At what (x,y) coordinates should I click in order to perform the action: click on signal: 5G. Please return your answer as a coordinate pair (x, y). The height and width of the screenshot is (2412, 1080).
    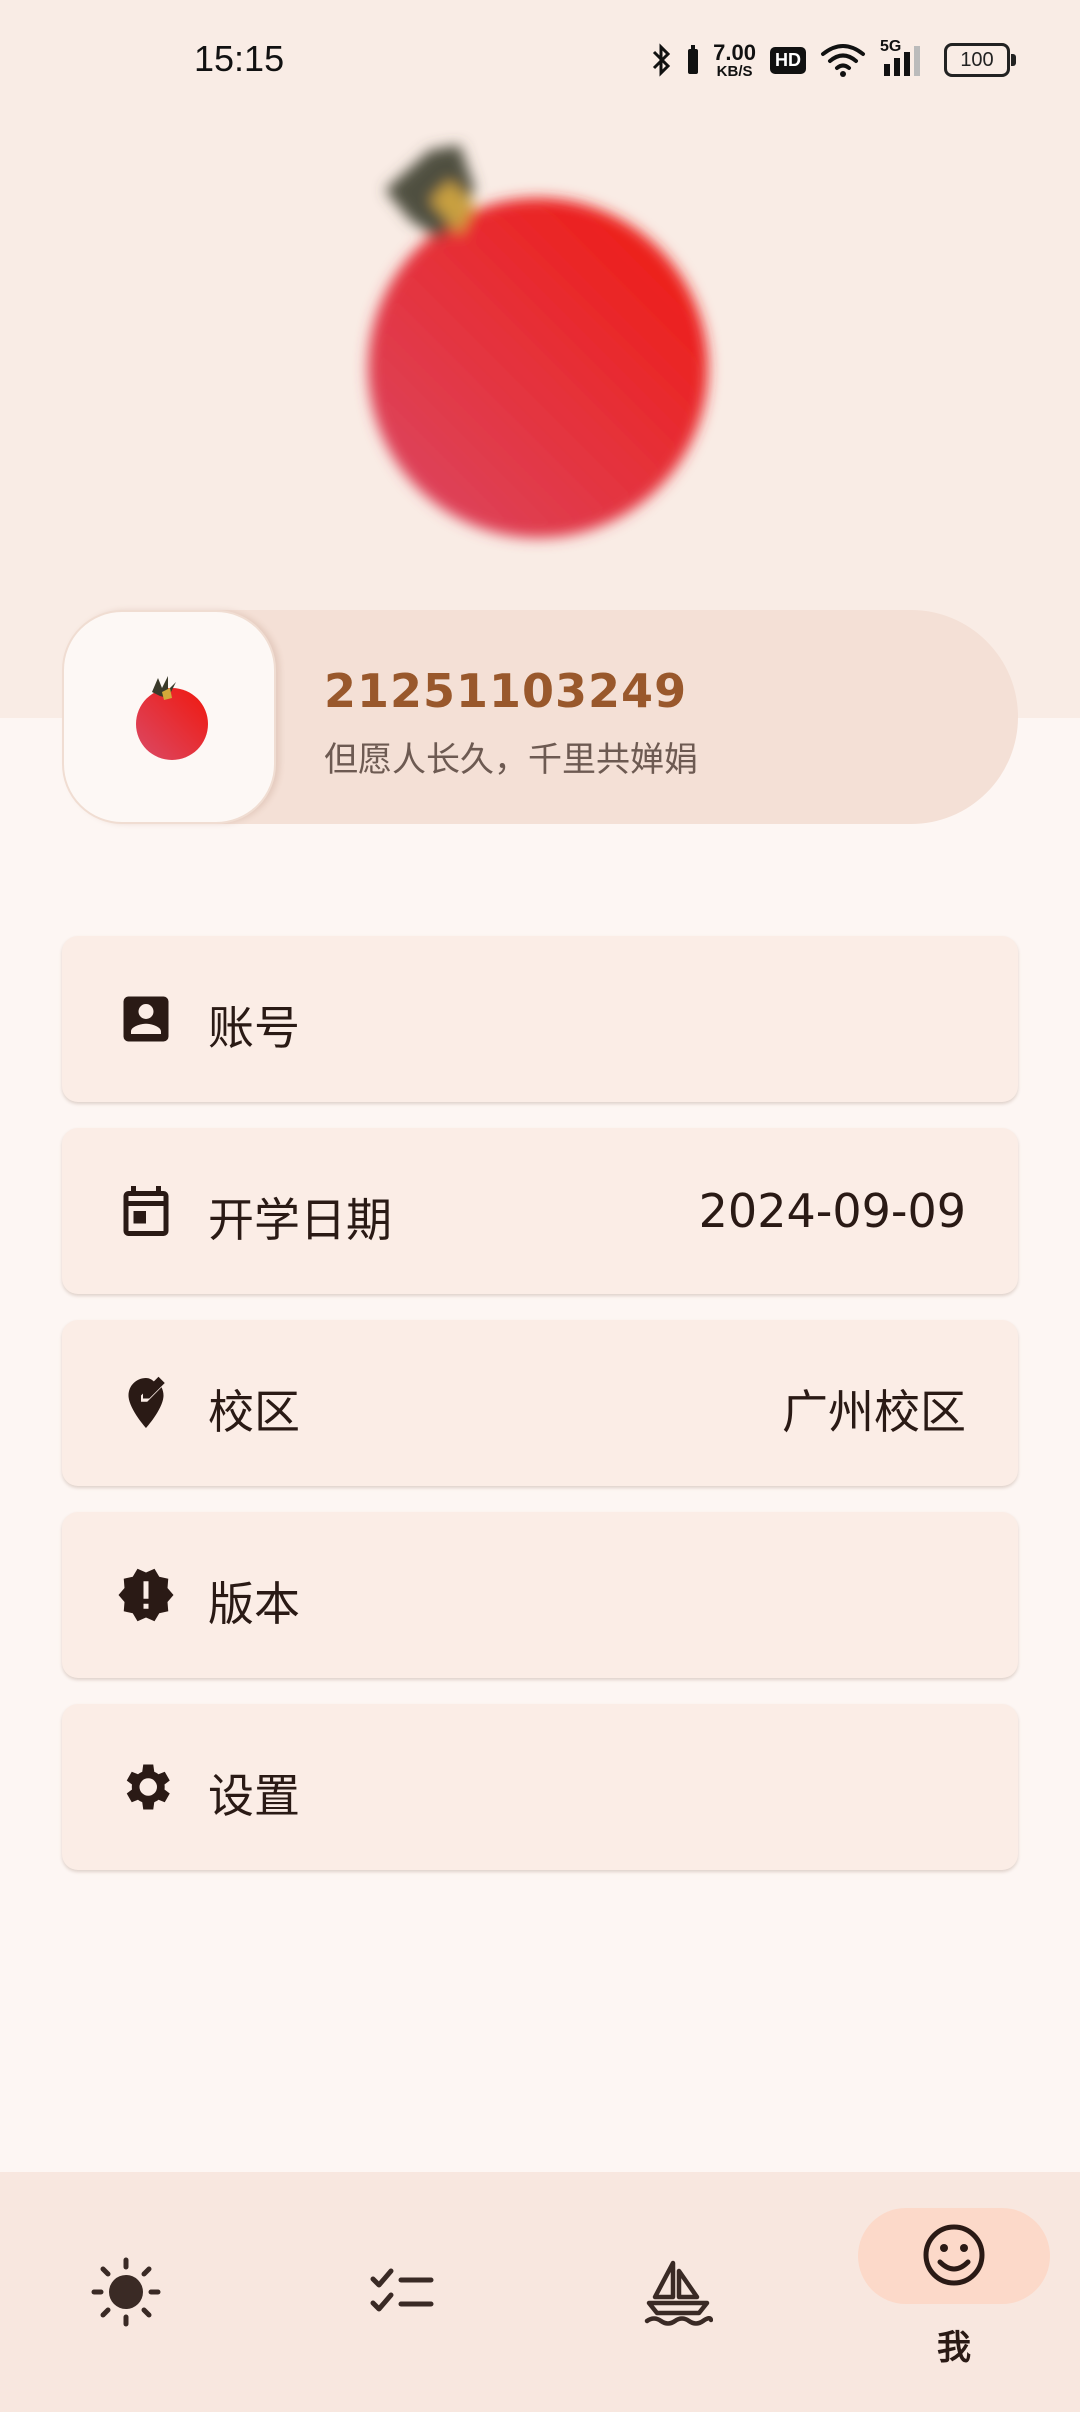
    Looking at the image, I should click on (905, 58).